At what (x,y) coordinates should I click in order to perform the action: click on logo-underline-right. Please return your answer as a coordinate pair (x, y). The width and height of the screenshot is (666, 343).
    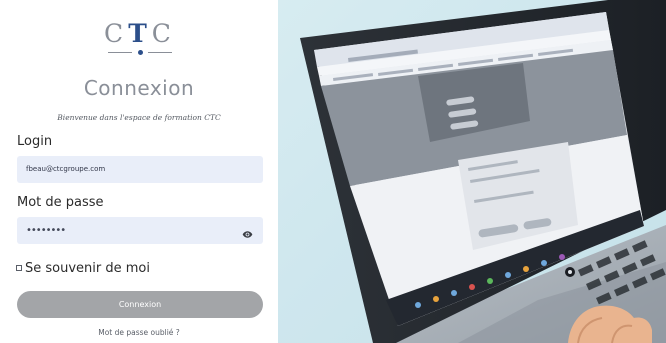
    Looking at the image, I should click on (160, 52).